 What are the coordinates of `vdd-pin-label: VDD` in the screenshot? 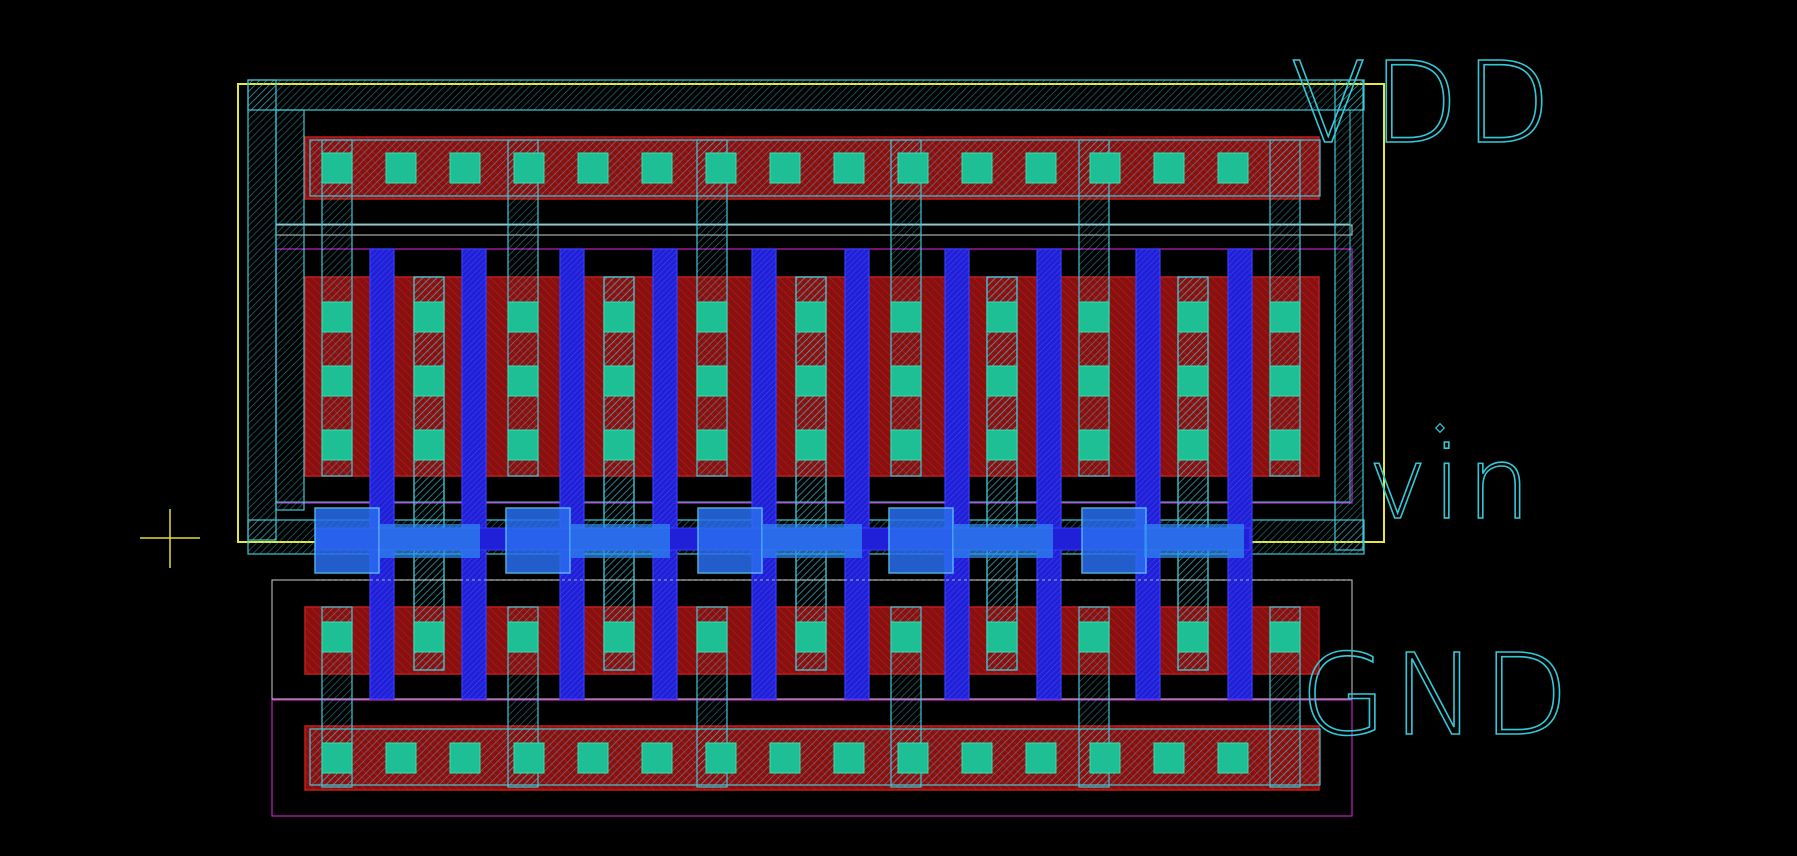 It's located at (1423, 104).